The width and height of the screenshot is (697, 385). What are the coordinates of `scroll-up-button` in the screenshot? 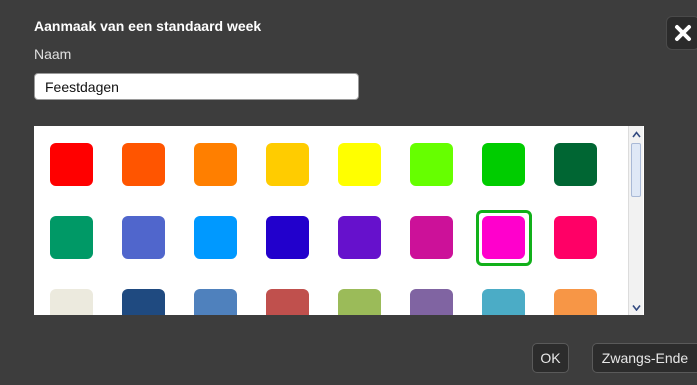 It's located at (636, 134).